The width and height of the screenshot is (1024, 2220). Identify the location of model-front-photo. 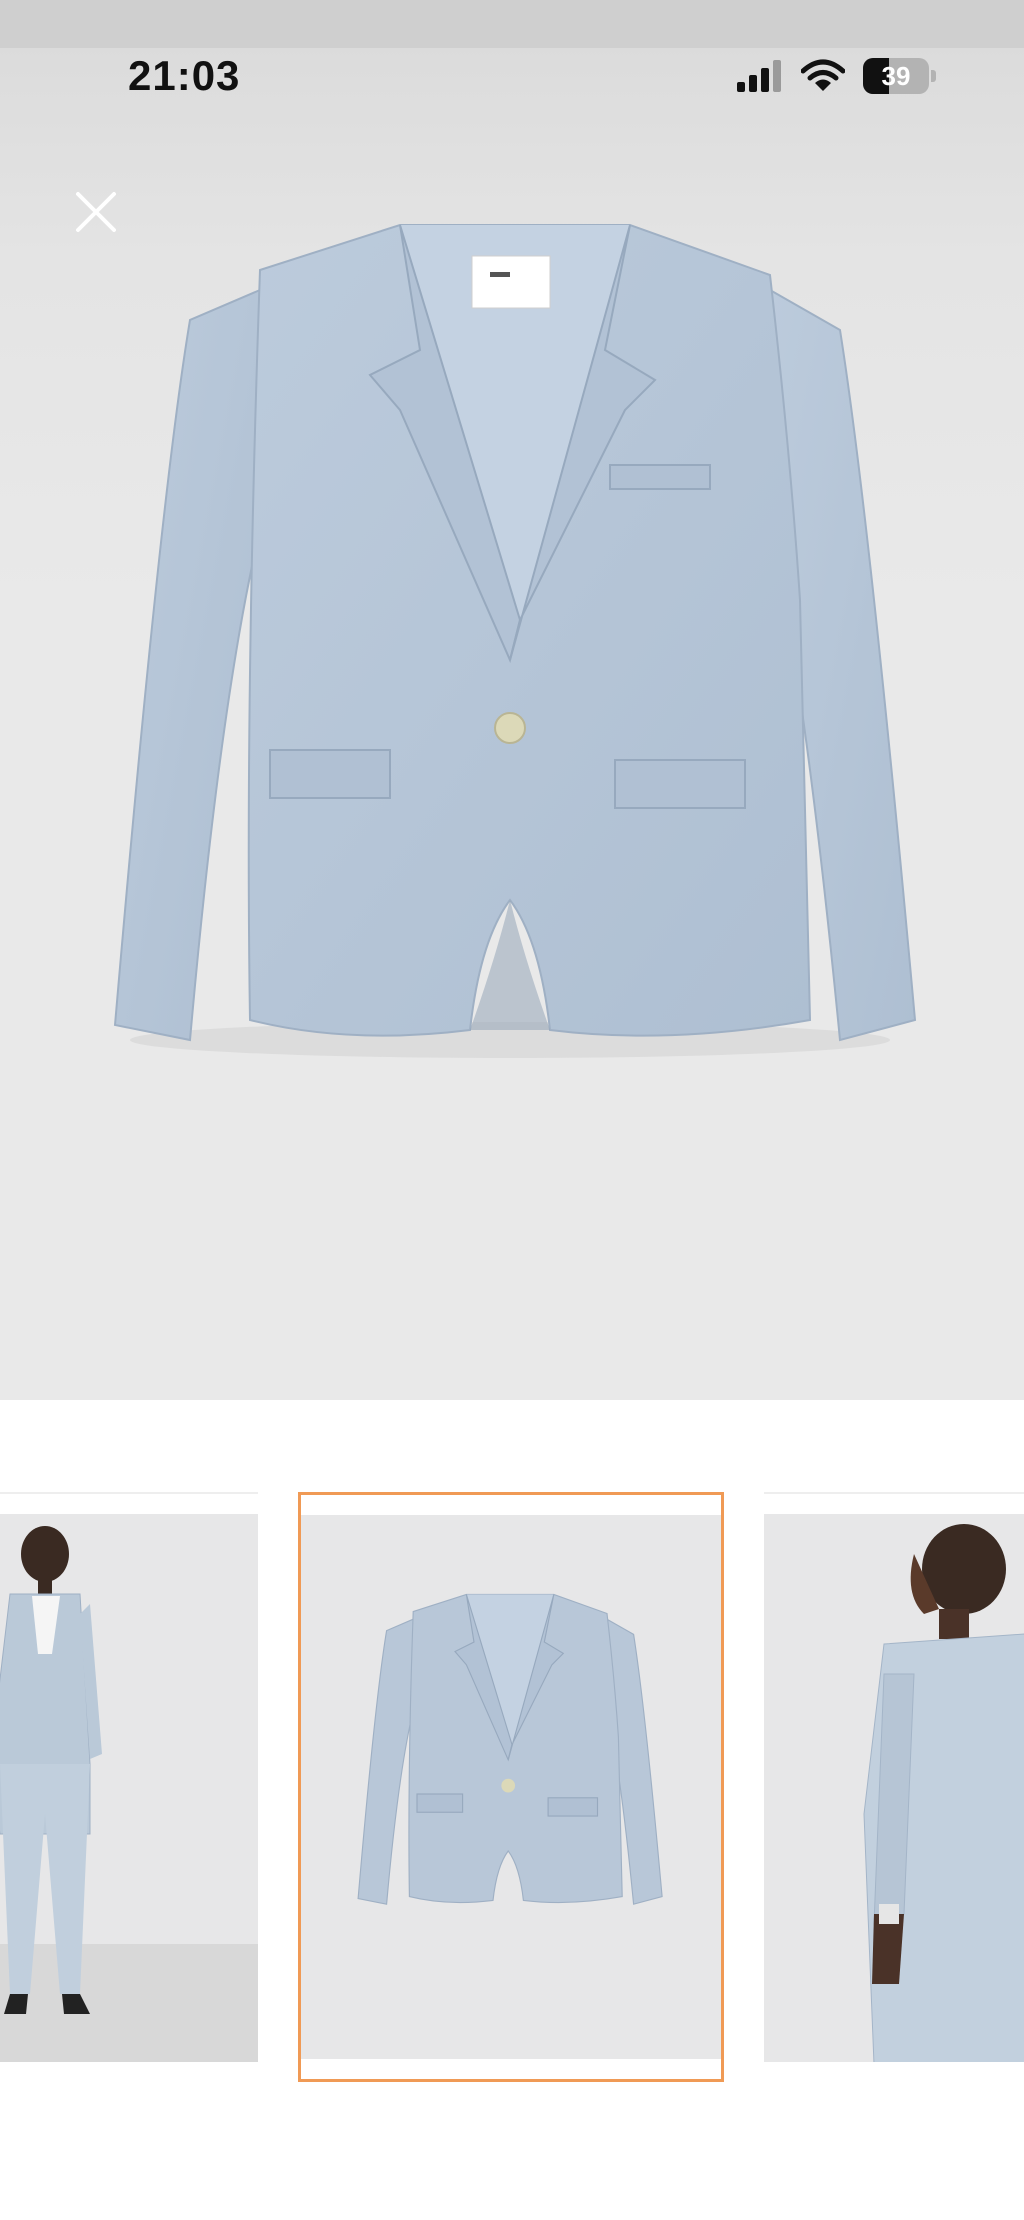
(129, 1794).